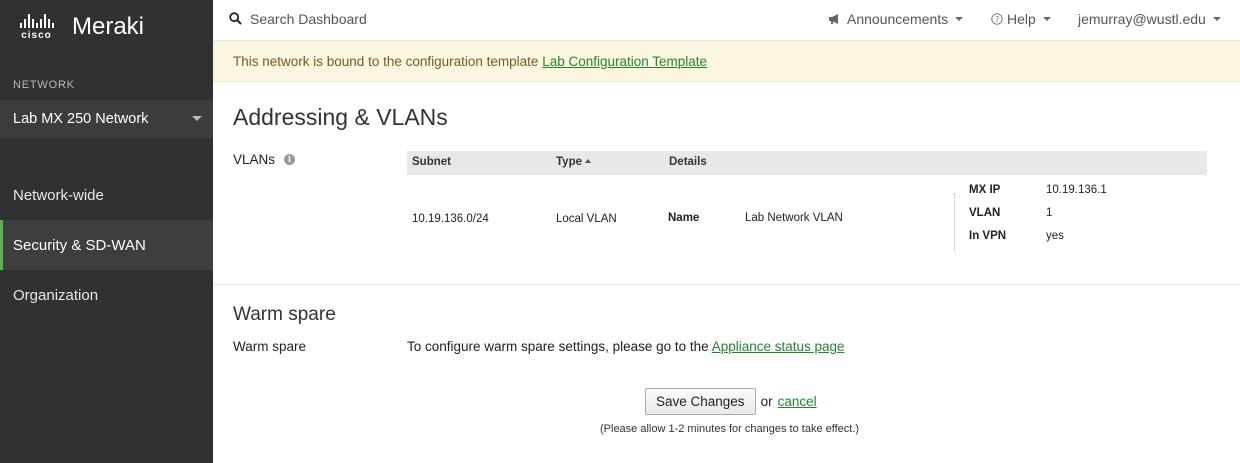 This screenshot has height=463, width=1240. What do you see at coordinates (1049, 213) in the screenshot?
I see `detail-value-vlan: 1` at bounding box center [1049, 213].